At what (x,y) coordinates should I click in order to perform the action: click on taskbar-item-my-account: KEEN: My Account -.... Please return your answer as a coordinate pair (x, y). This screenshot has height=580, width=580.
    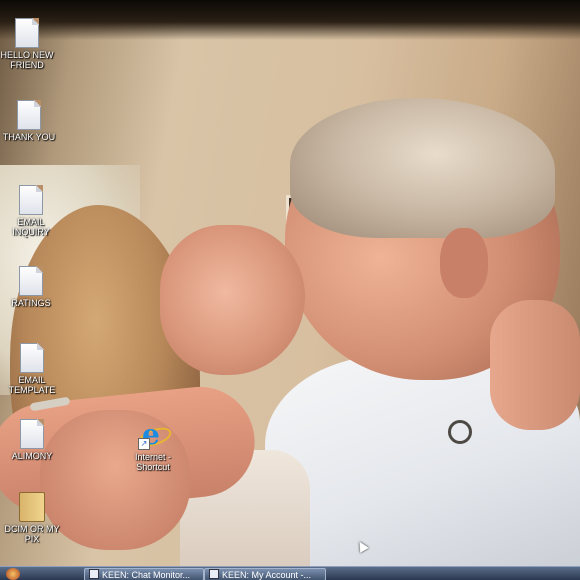
    Looking at the image, I should click on (265, 574).